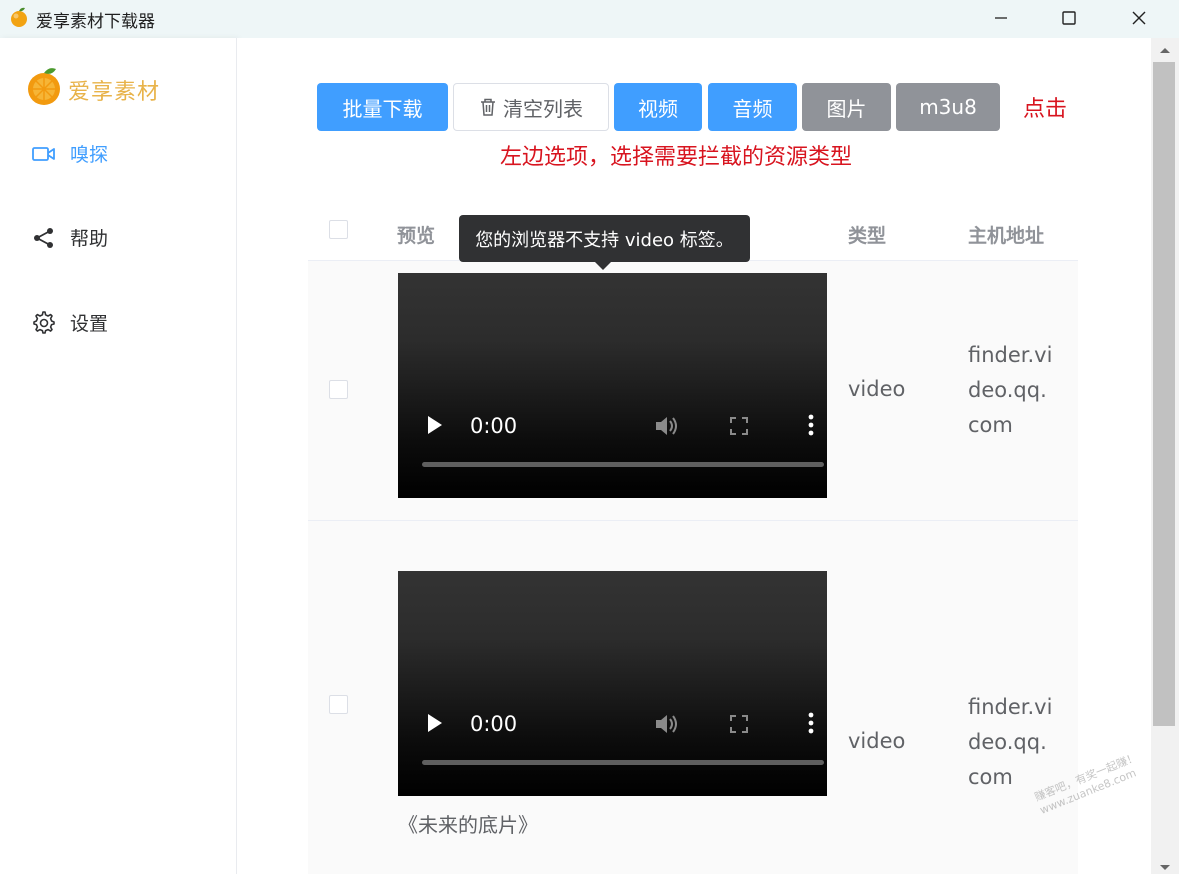  I want to click on annotation-instruction: 左边选项，选择需要拦截的资源类型, so click(676, 157).